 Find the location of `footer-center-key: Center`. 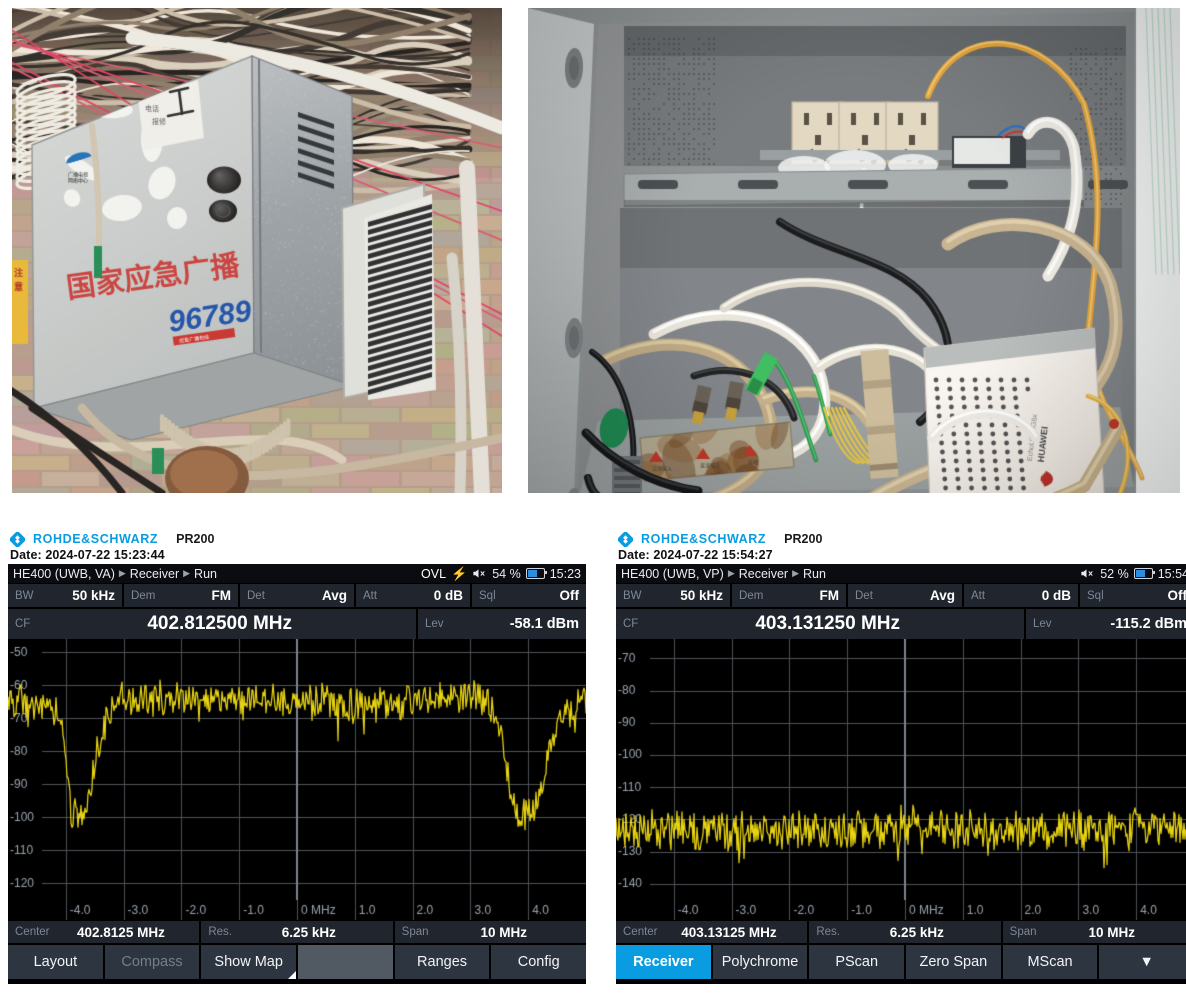

footer-center-key: Center is located at coordinates (640, 932).